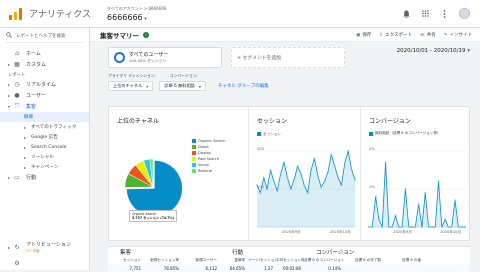 The height and width of the screenshot is (272, 480). I want to click on sidebar-item-settings: ⚙, so click(45, 263).